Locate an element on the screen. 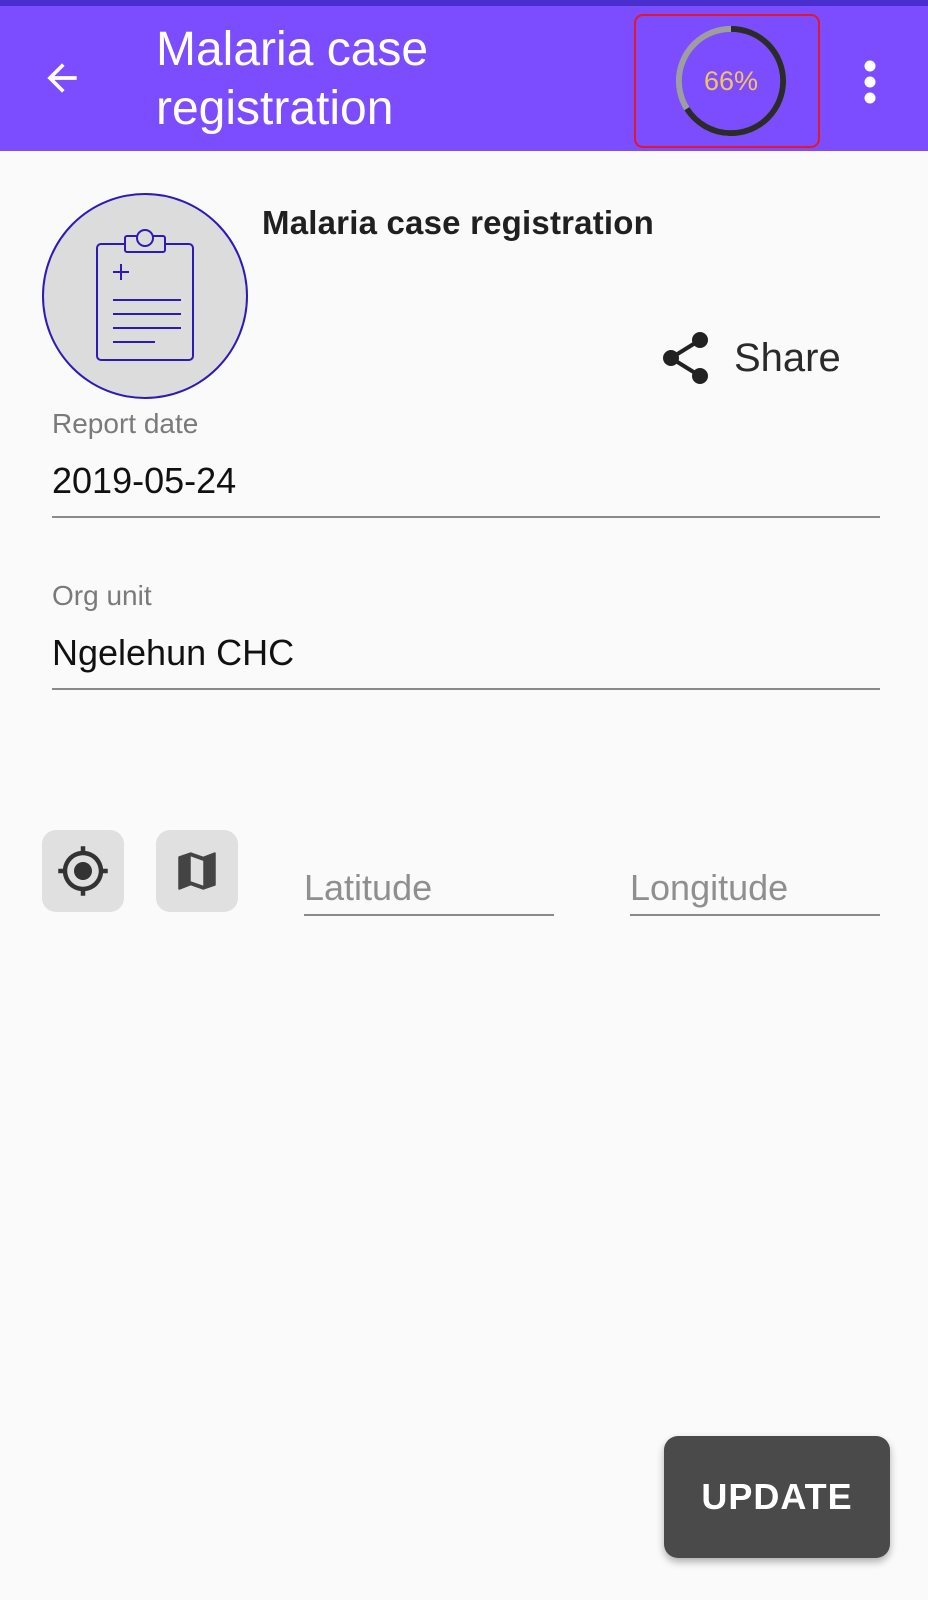  update-button: UPDATE is located at coordinates (777, 1497).